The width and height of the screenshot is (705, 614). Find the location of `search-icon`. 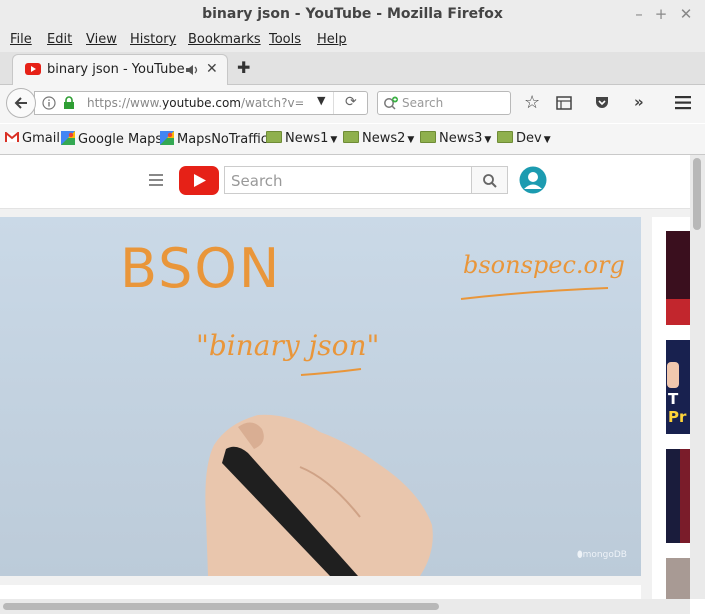

search-icon is located at coordinates (490, 181).